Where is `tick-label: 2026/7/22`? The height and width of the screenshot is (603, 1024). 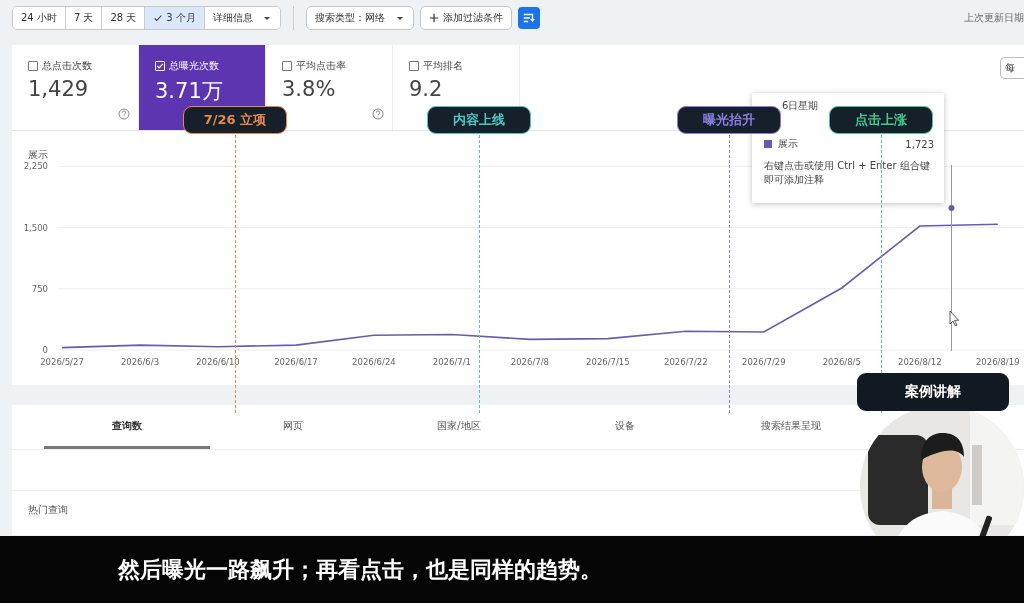 tick-label: 2026/7/22 is located at coordinates (686, 362).